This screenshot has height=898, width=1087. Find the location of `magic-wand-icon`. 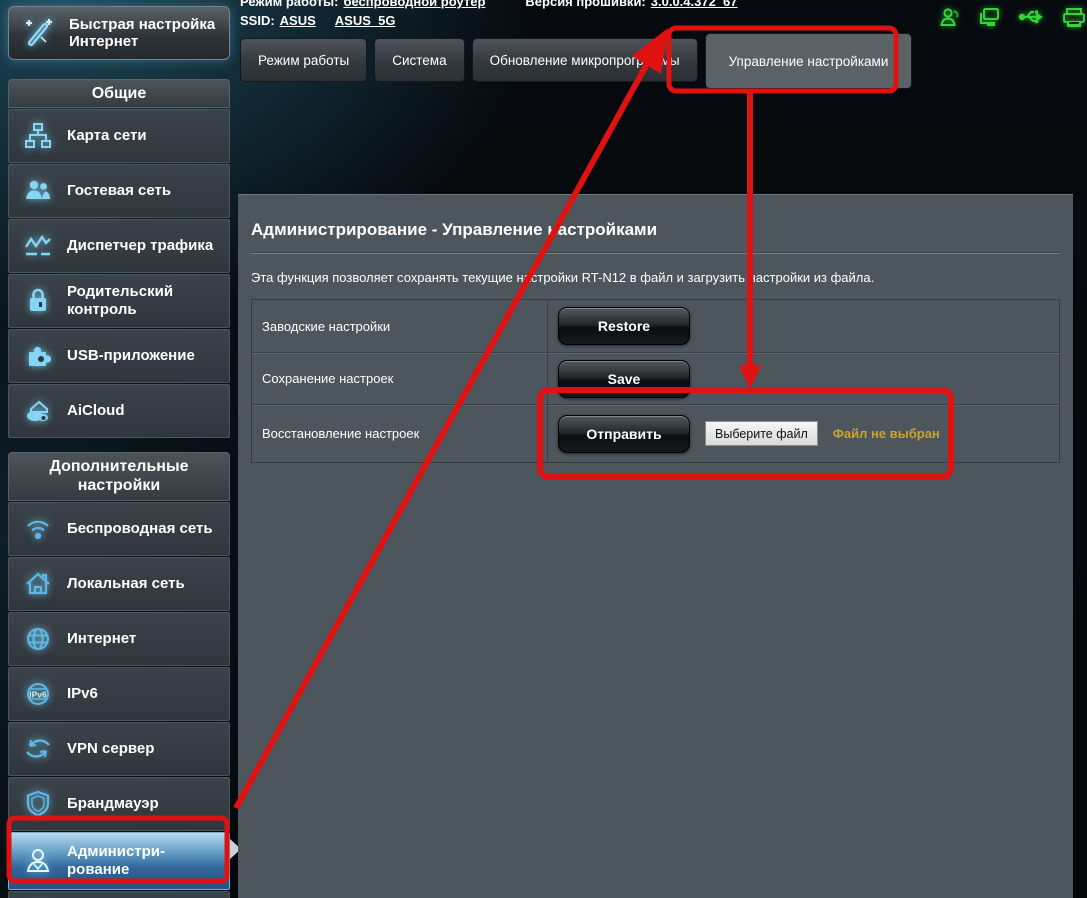

magic-wand-icon is located at coordinates (39, 33).